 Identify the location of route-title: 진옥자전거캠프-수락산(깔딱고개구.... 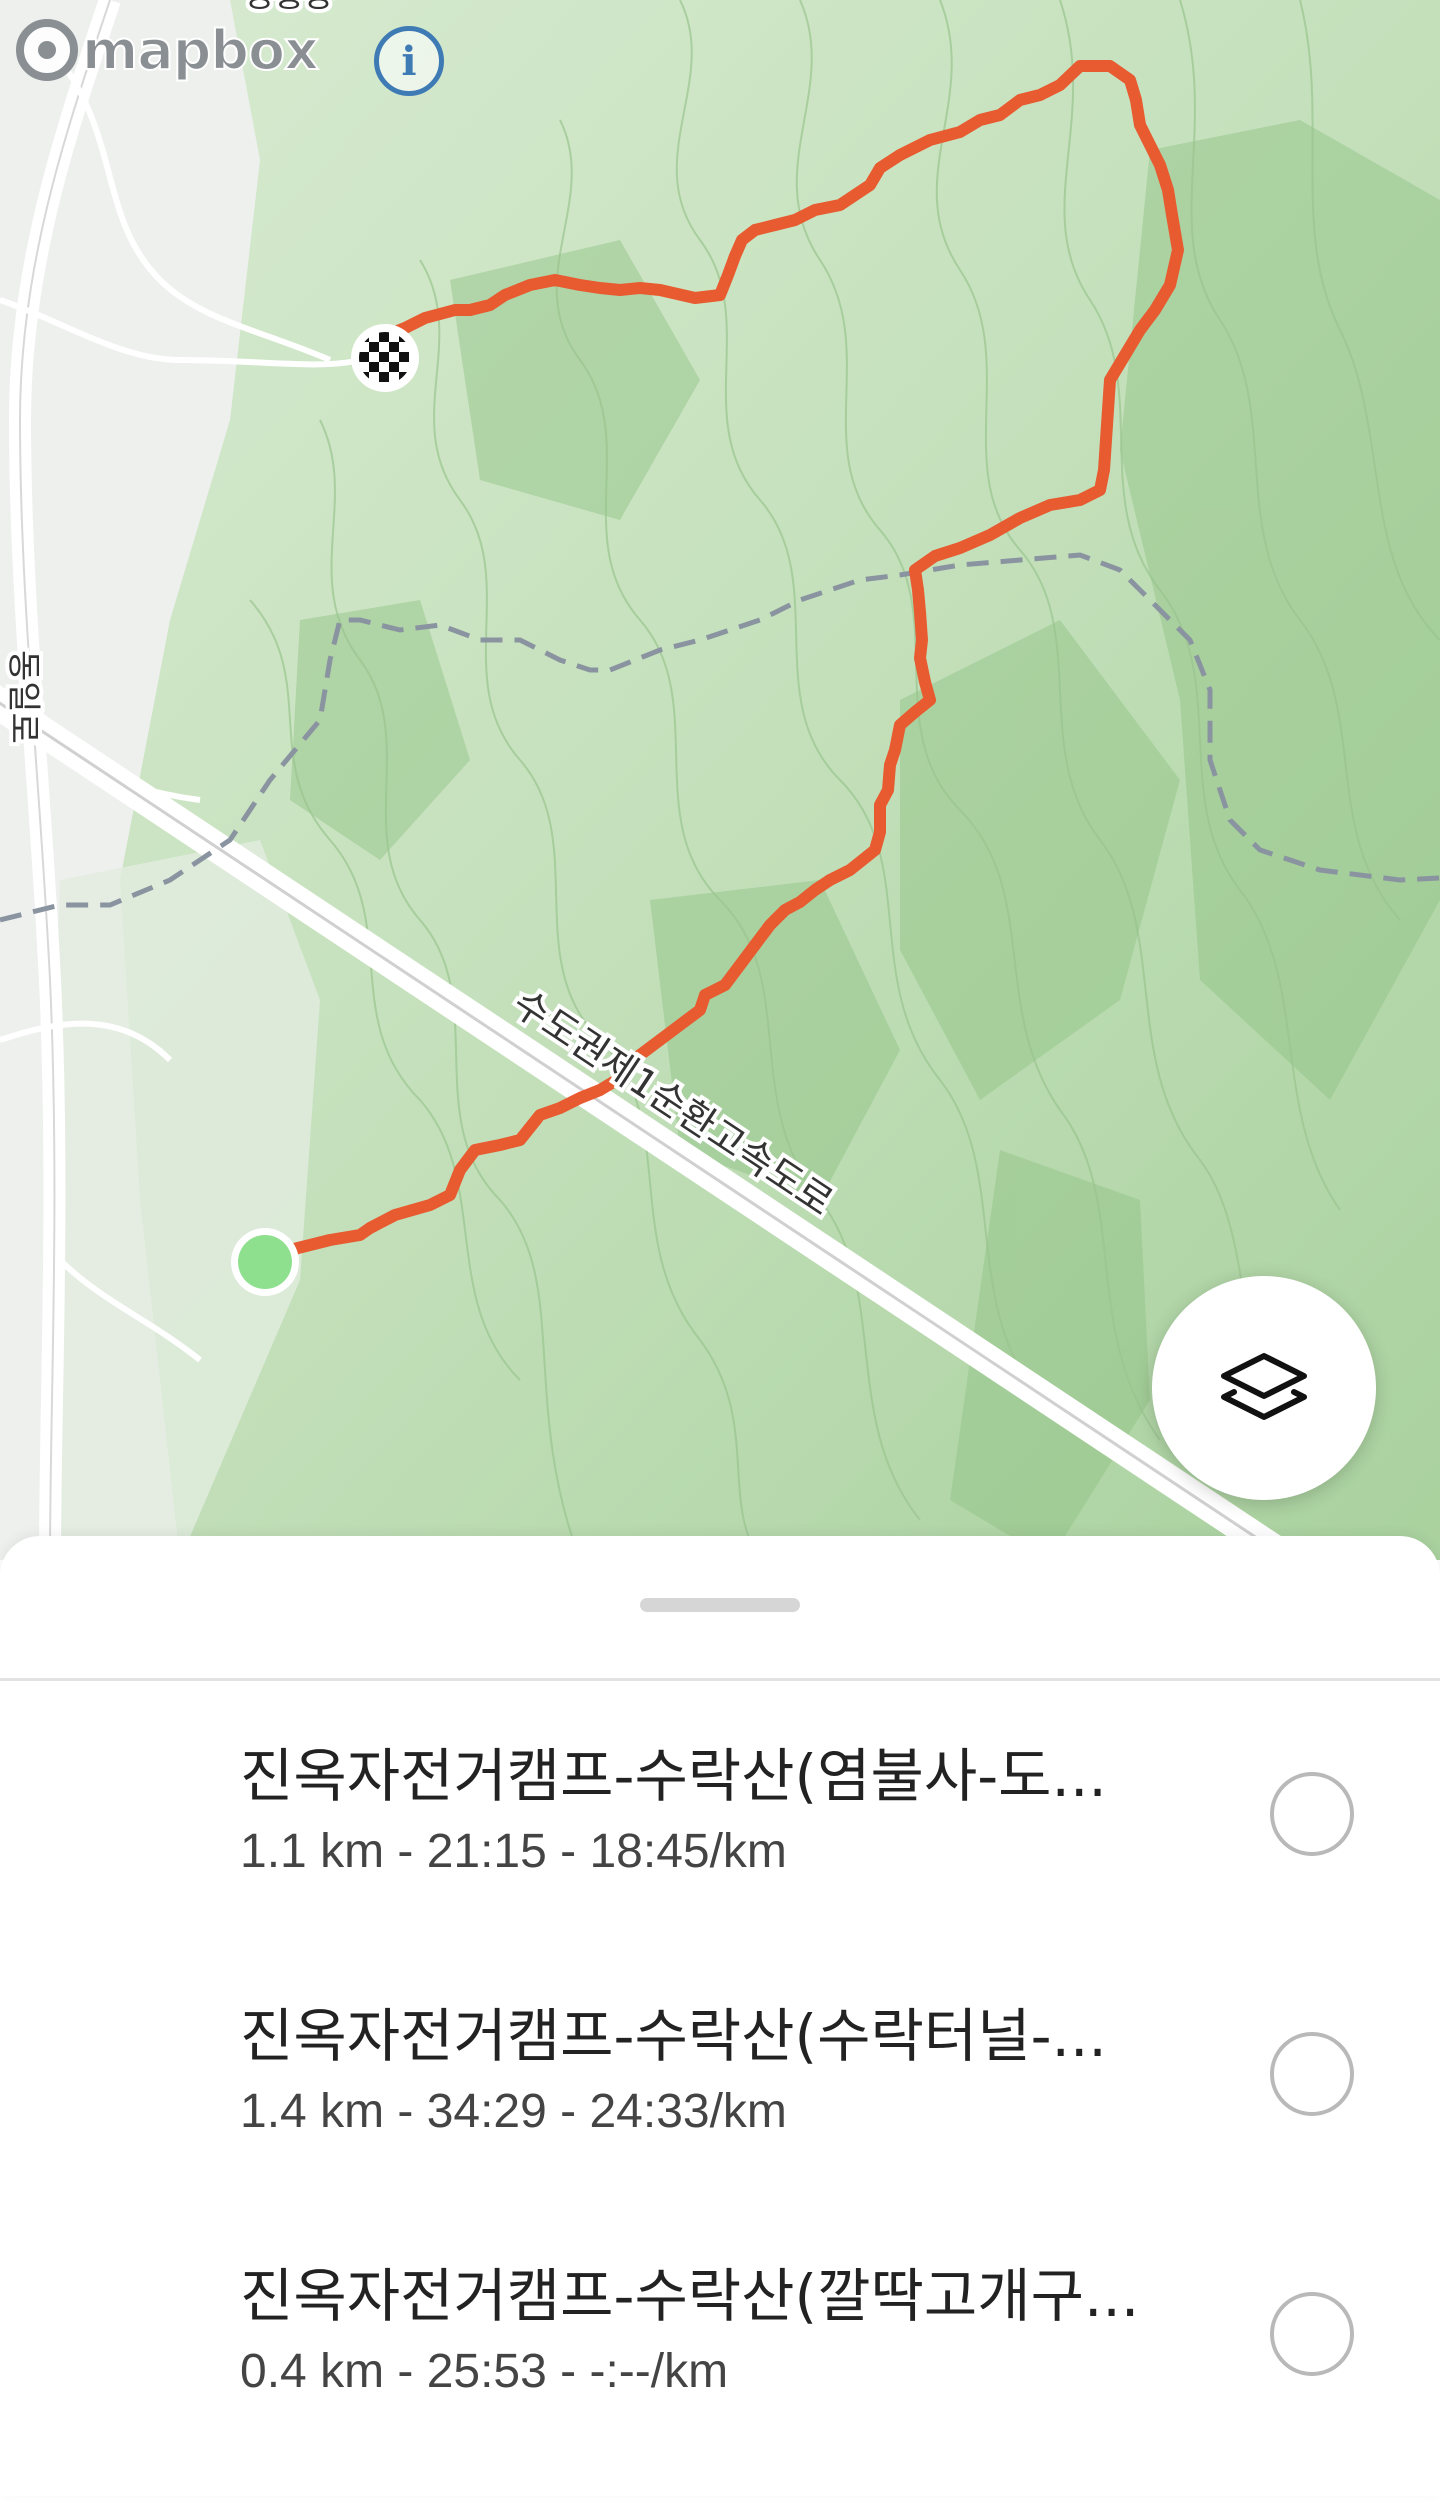
(690, 2296).